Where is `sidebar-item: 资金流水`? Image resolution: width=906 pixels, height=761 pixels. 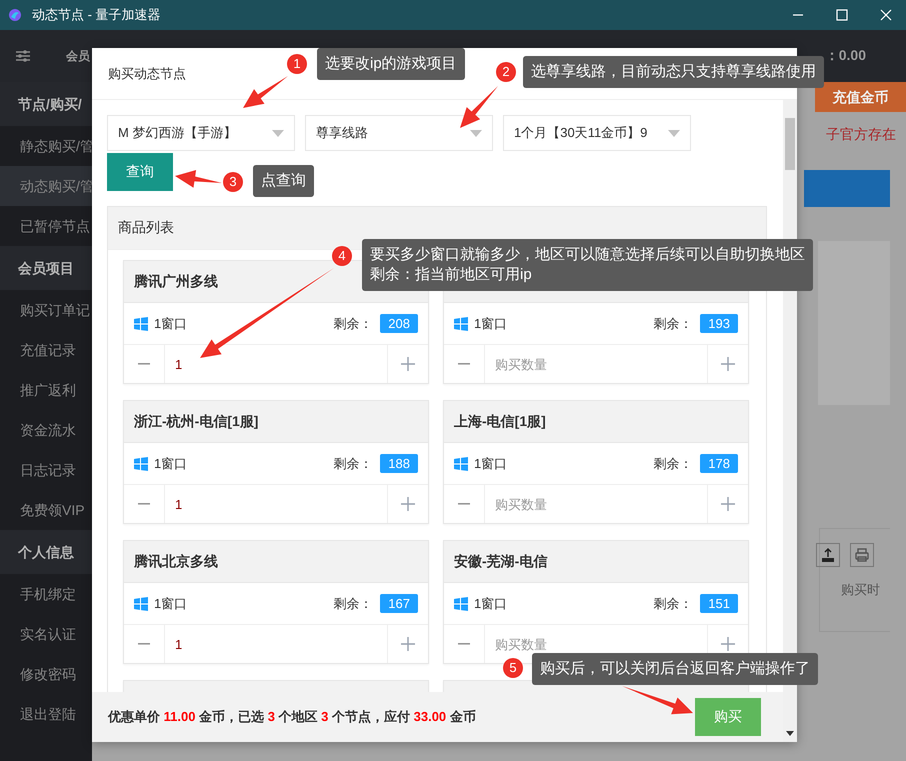 sidebar-item: 资金流水 is located at coordinates (46, 430).